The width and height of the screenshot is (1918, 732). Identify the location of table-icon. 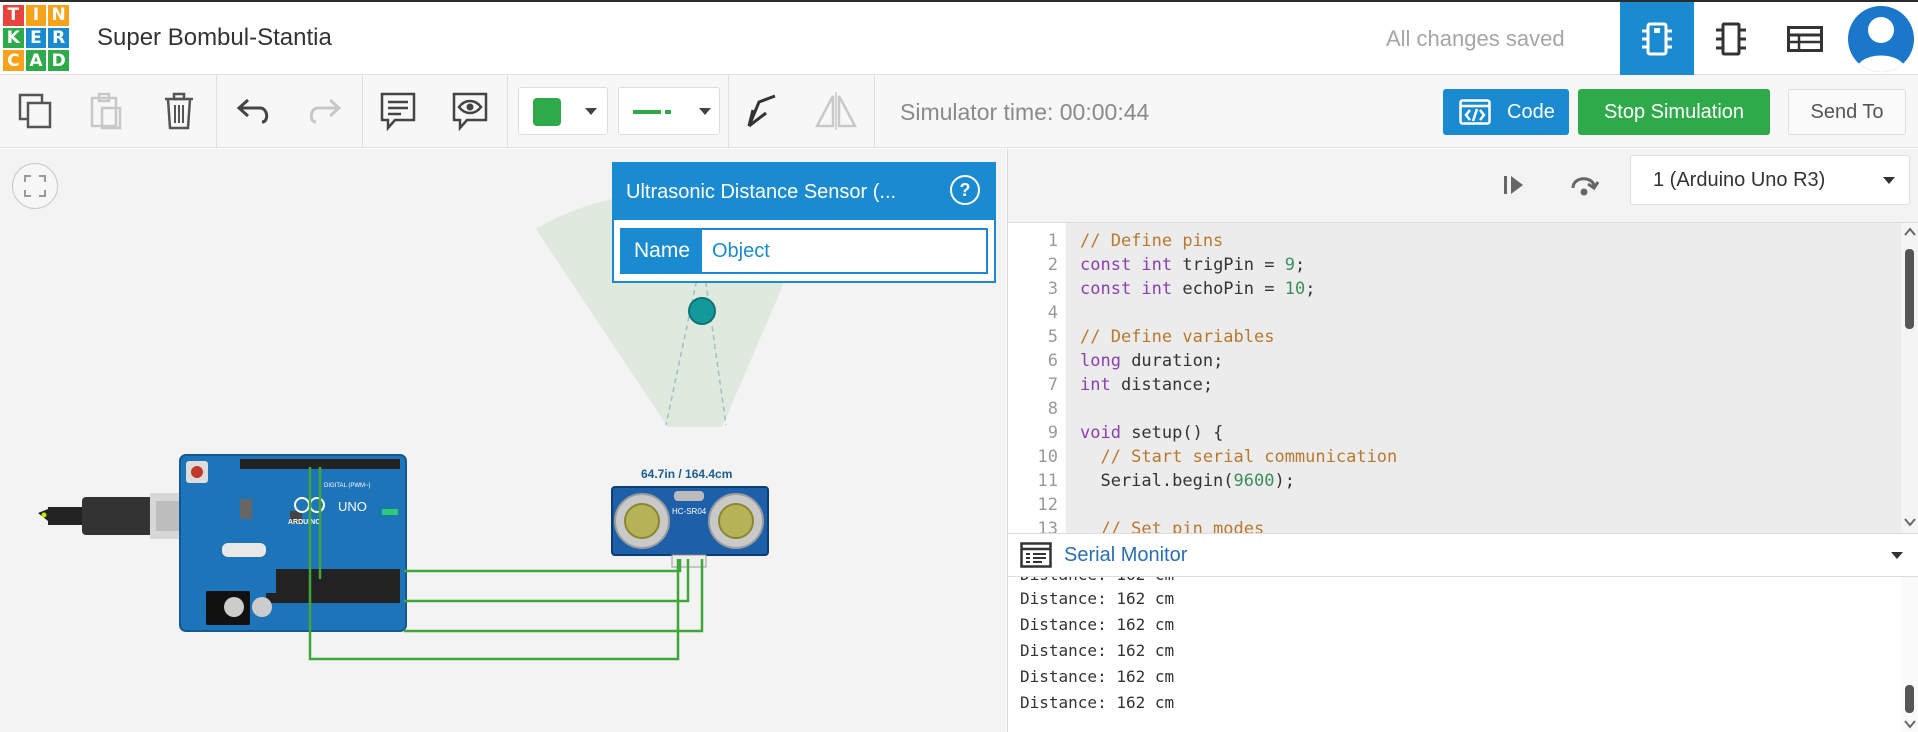
(1805, 38).